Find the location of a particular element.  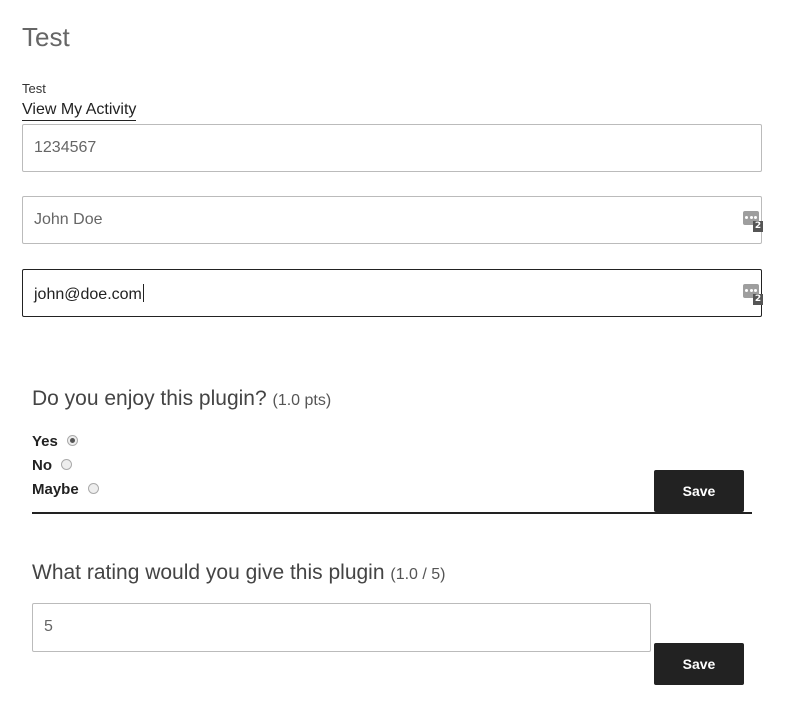

option-yes-radio is located at coordinates (72, 440).